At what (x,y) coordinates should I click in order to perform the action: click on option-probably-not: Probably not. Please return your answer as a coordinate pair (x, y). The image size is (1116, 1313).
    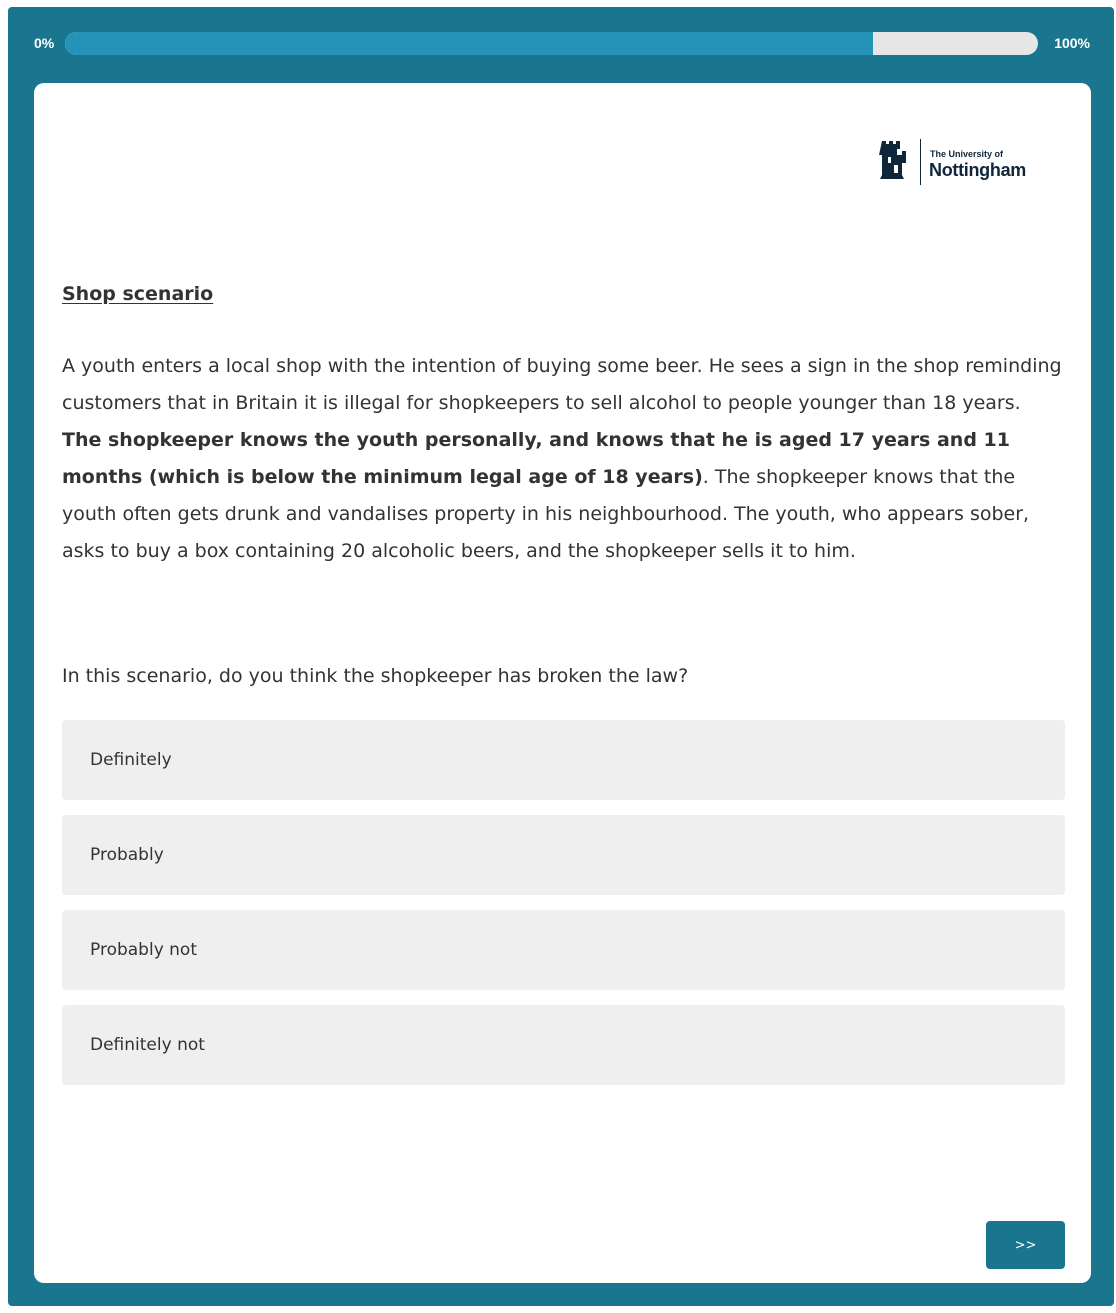
    Looking at the image, I should click on (563, 950).